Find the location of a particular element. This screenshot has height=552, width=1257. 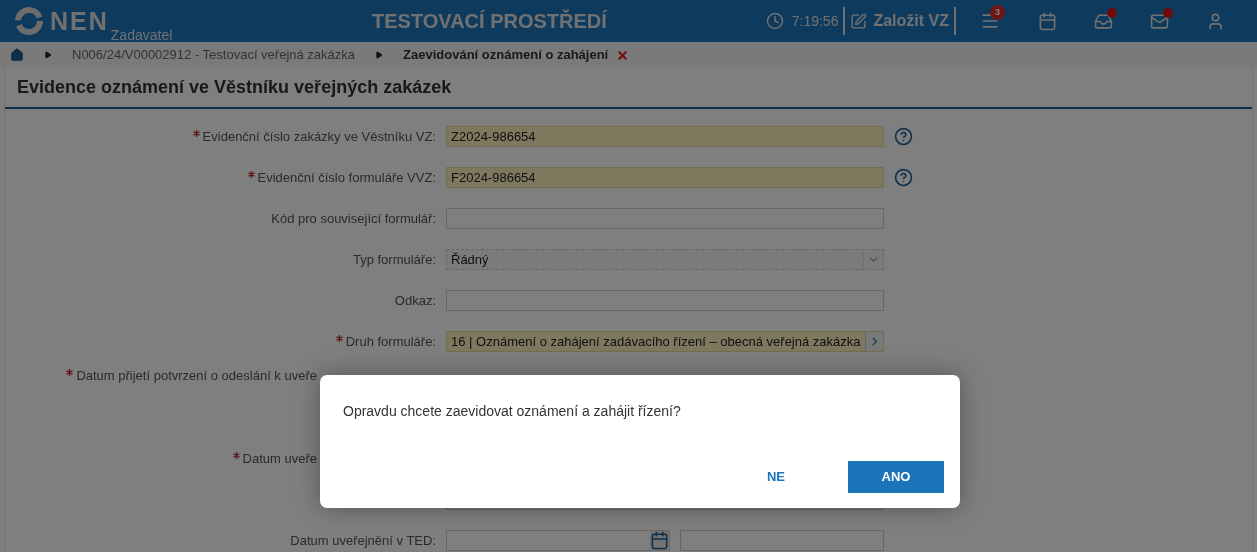

field-label: Typ formuláře: is located at coordinates (394, 259).